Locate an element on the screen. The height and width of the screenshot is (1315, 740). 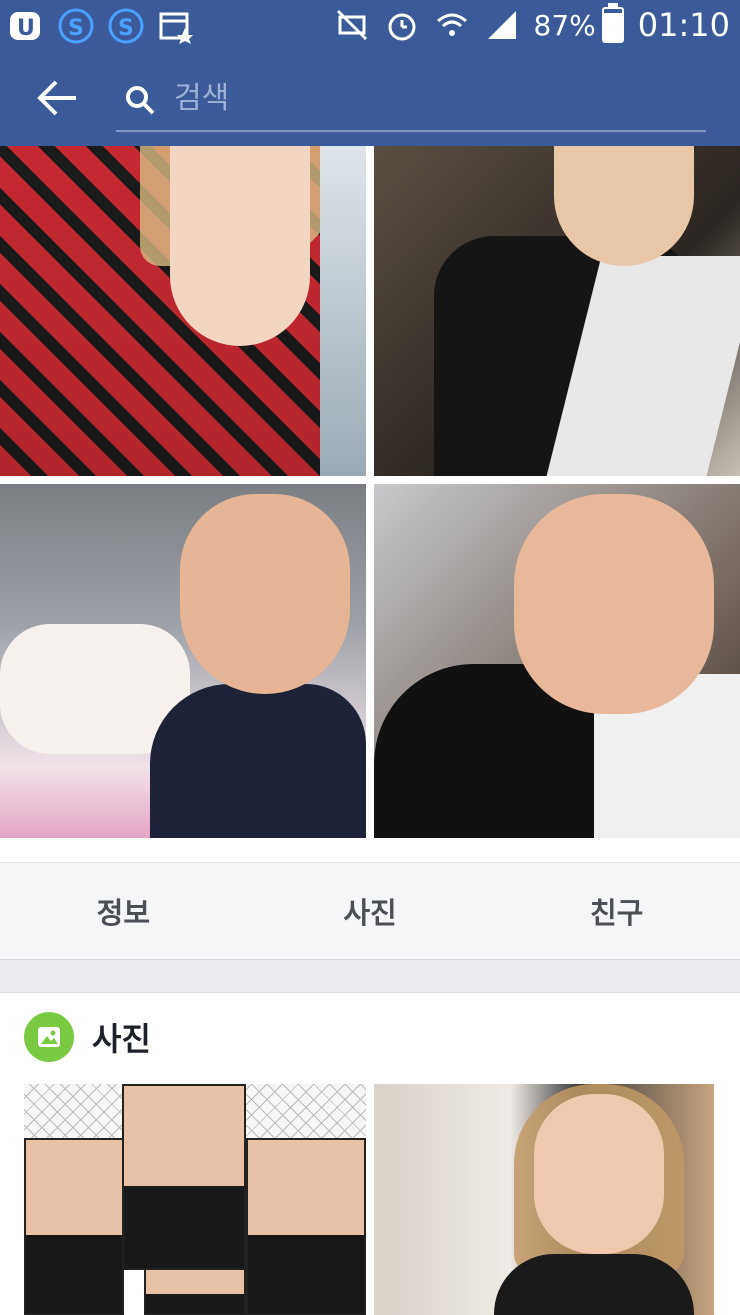
status-left-icons: U S S is located at coordinates (101, 26).